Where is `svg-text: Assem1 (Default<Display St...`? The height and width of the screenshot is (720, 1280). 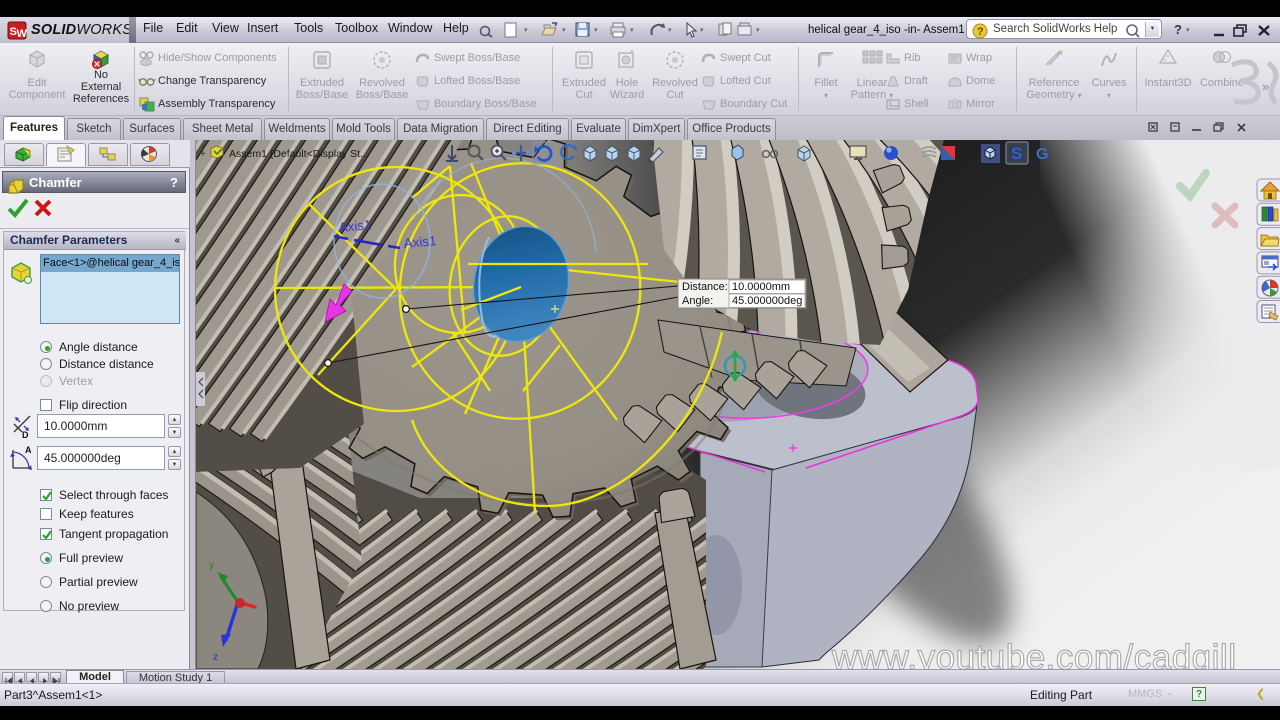 svg-text: Assem1 (Default<Display St... is located at coordinates (299, 154).